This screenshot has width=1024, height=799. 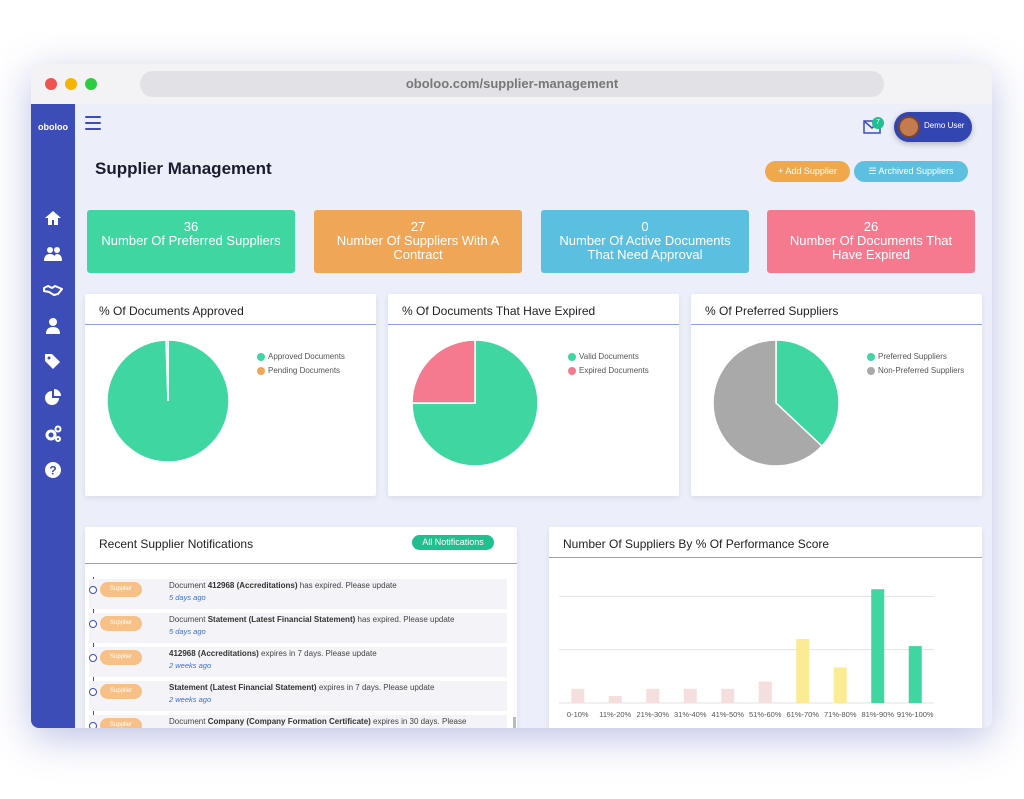 I want to click on stat-card-suppliers-with-contract: 27 Number Of Suppliers With A Contract, so click(x=418, y=241).